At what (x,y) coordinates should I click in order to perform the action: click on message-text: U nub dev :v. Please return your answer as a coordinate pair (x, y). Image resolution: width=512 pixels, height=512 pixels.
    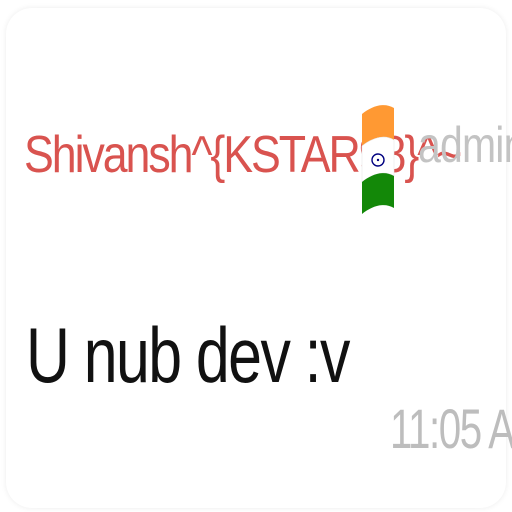
    Looking at the image, I should click on (188, 355).